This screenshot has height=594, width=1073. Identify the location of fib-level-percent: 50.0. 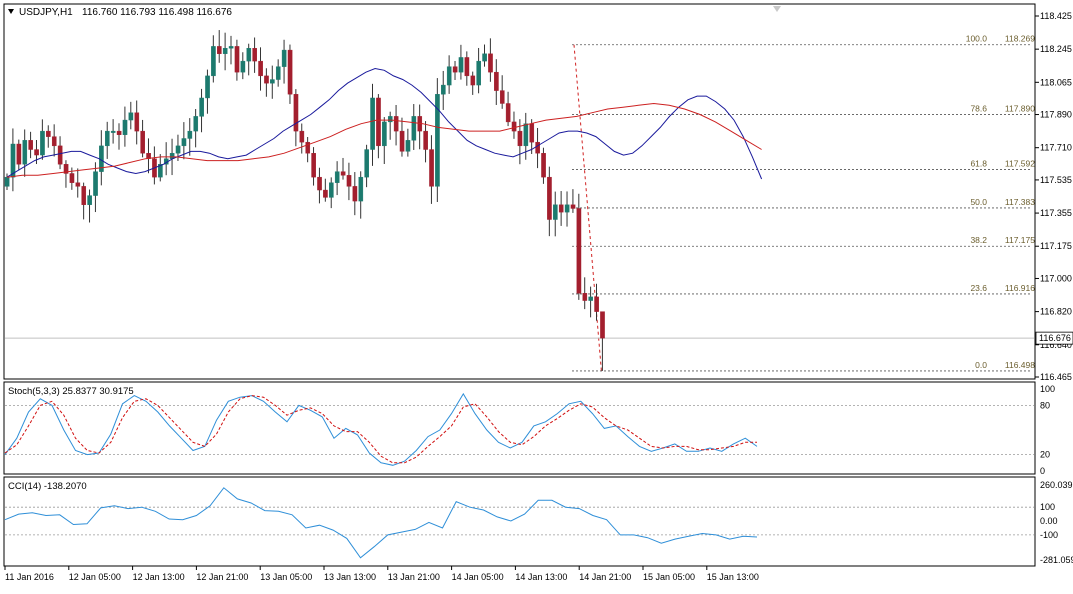
(978, 202).